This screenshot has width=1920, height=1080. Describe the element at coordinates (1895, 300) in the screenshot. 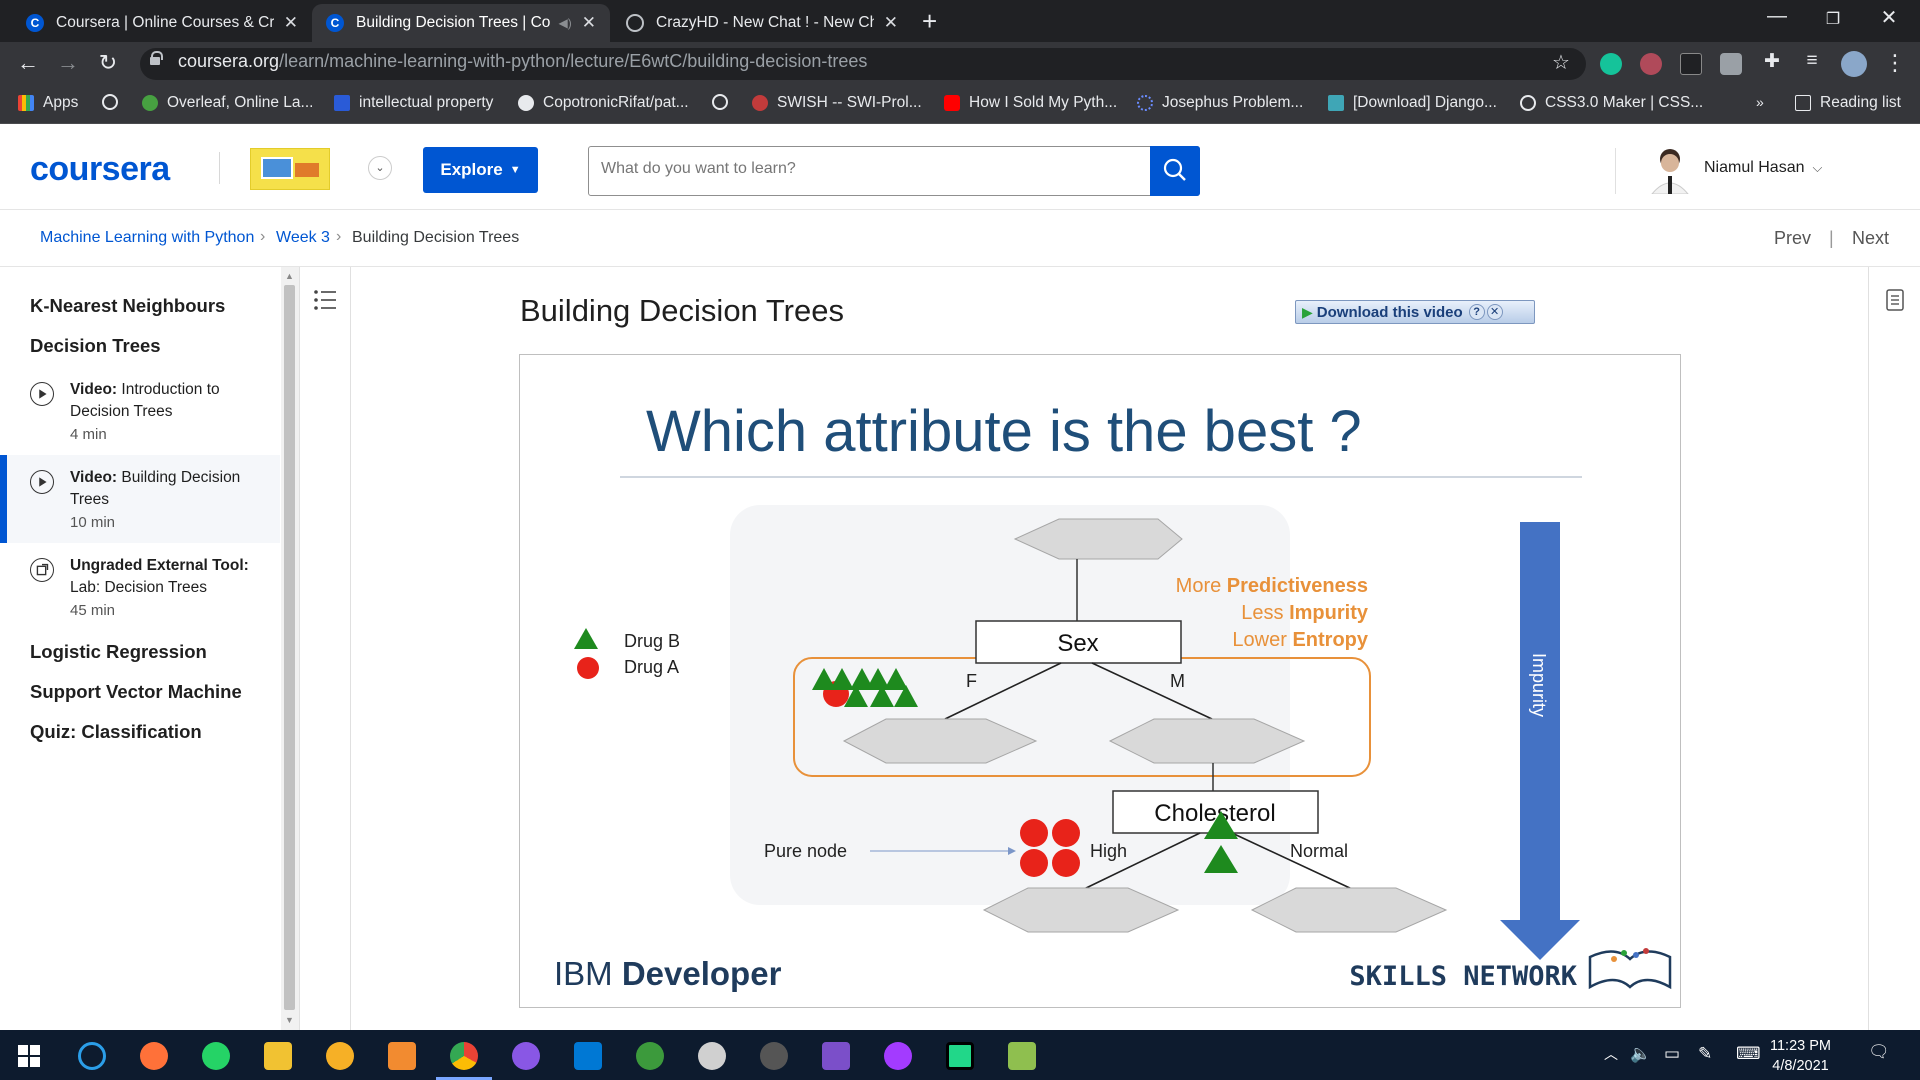

I see `transcript-notes-icon` at that location.